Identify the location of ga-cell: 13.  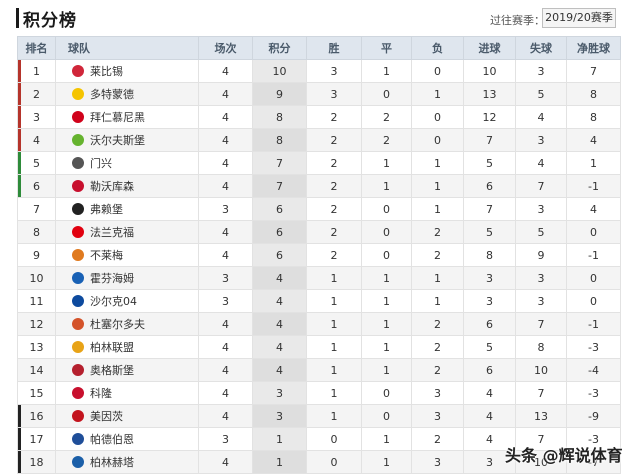
(541, 416).